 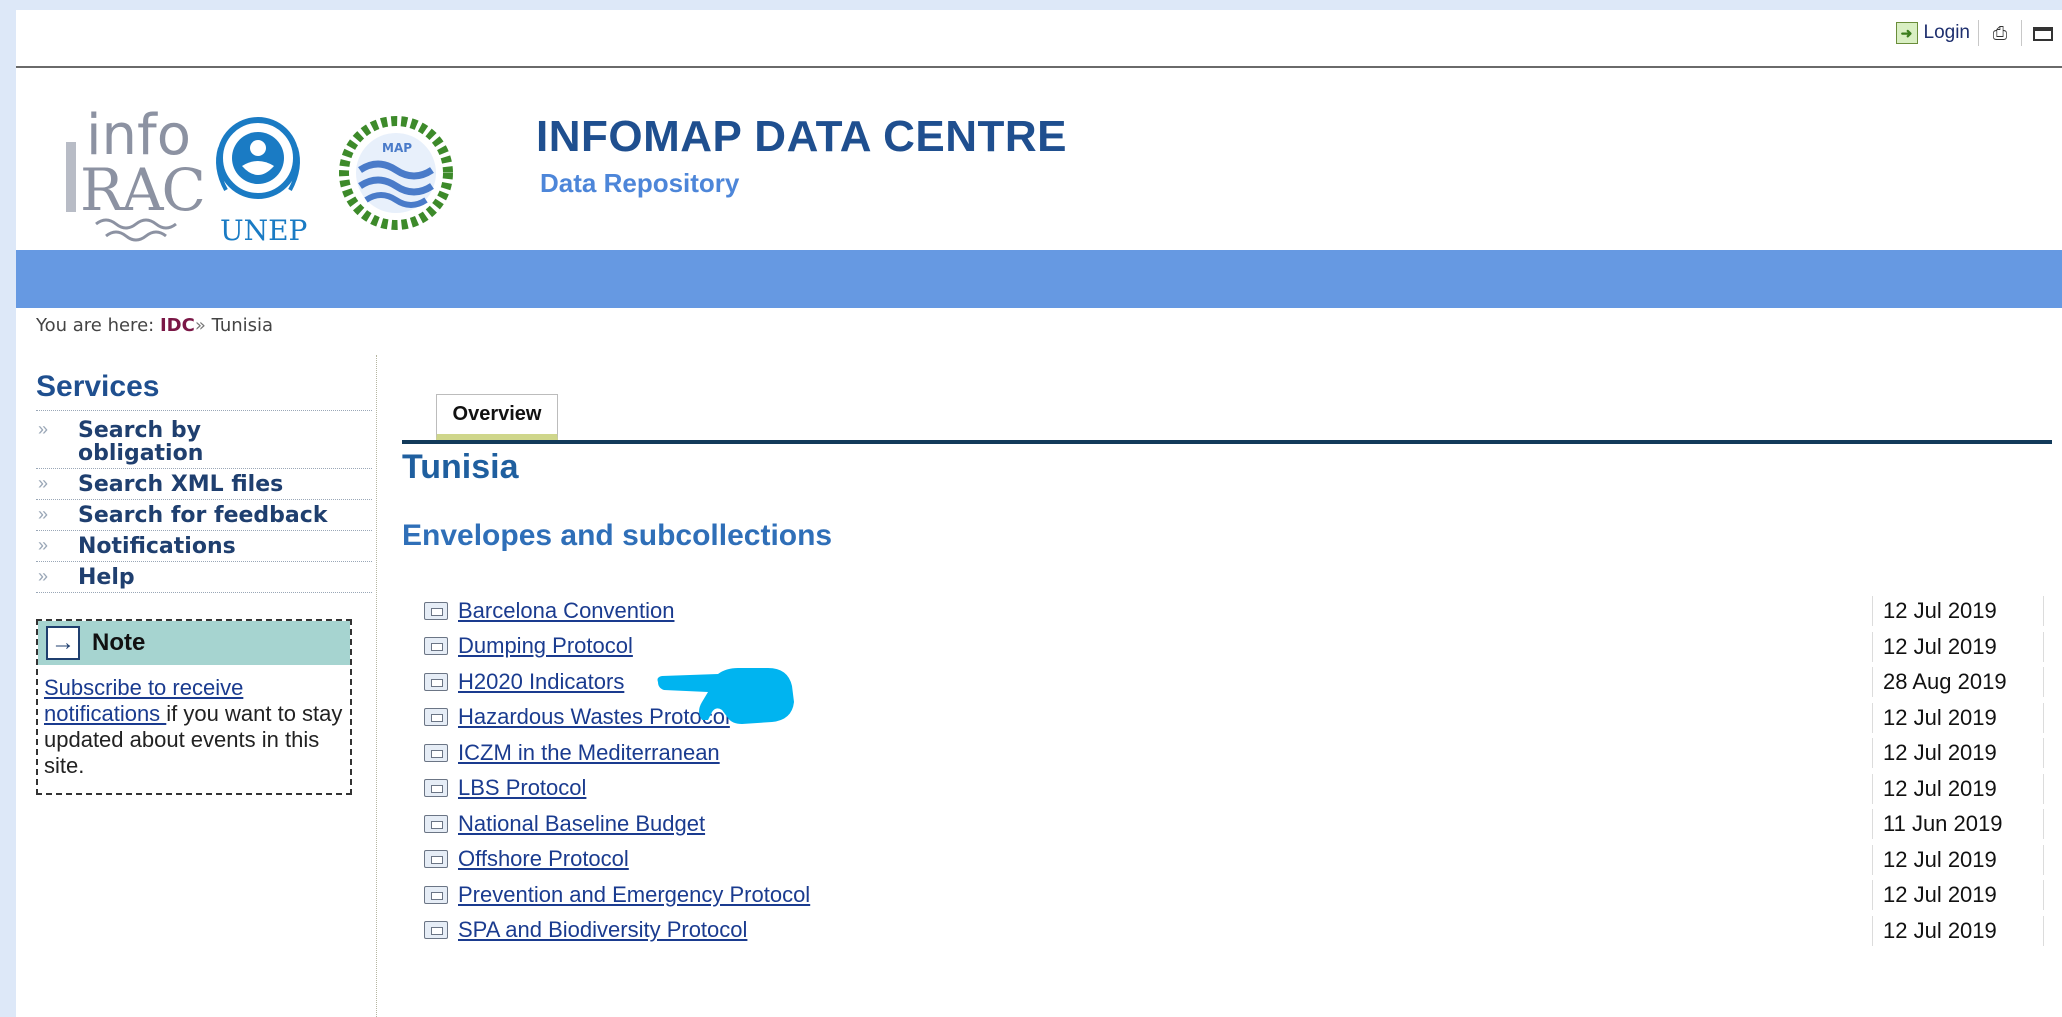 I want to click on envelope-link-iczm-in-the-mediterranean: ICZM in the Mediterranean, so click(x=589, y=753).